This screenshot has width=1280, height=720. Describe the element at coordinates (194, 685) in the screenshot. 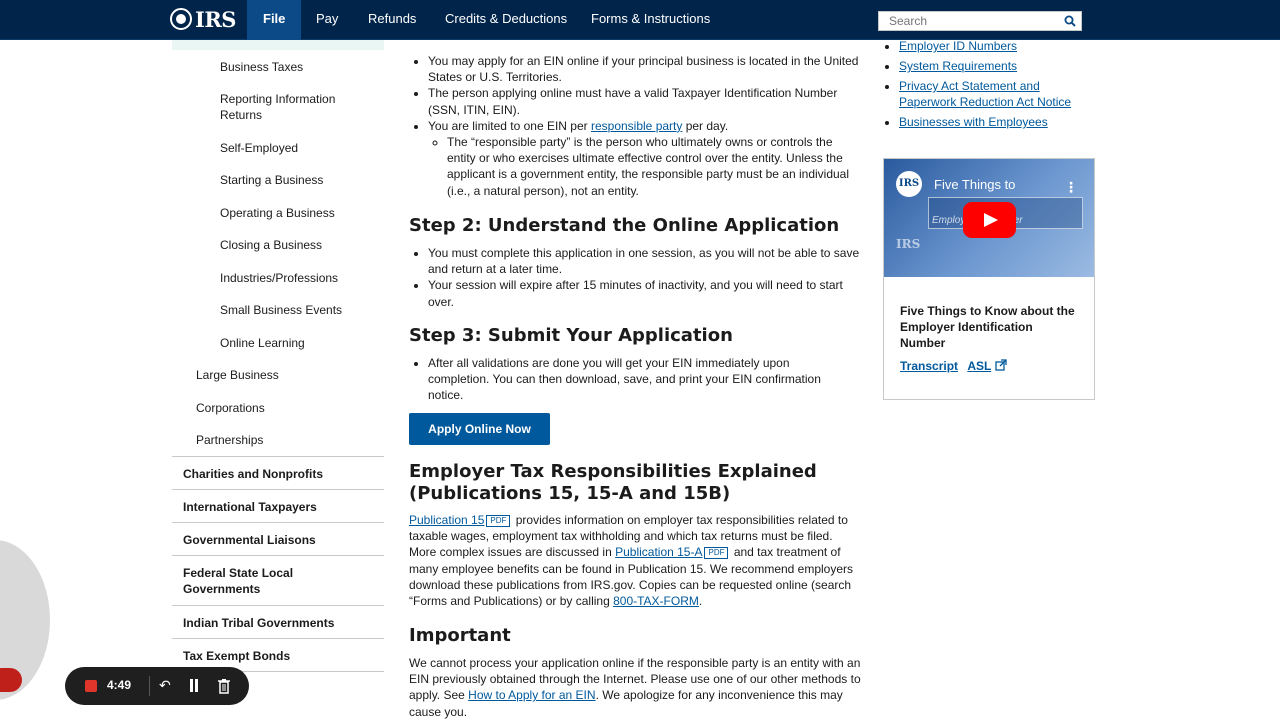

I see `pause-icon` at that location.